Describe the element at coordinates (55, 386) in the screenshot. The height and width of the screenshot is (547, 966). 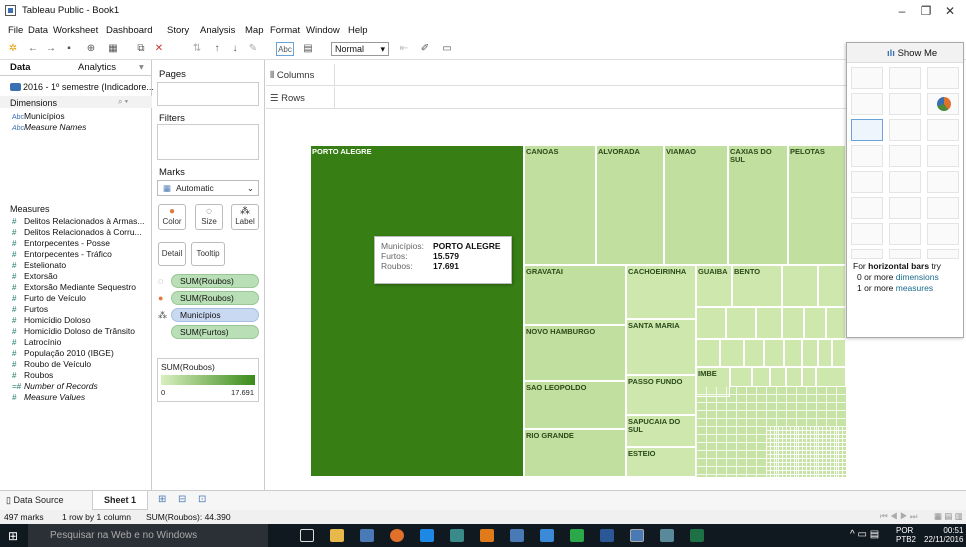
I see `measure-field: =# Number of Records` at that location.